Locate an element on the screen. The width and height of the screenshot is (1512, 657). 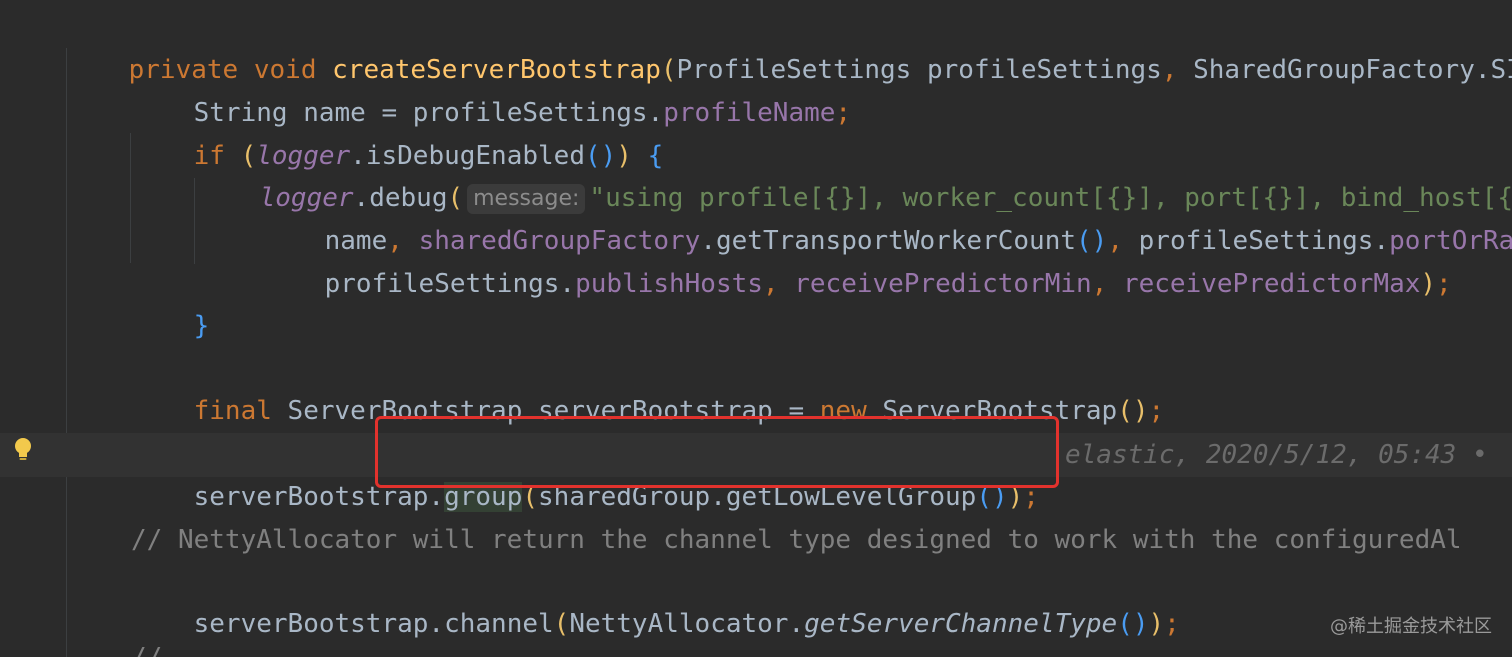
token-field: receivePredictorMax is located at coordinates (1271, 284).